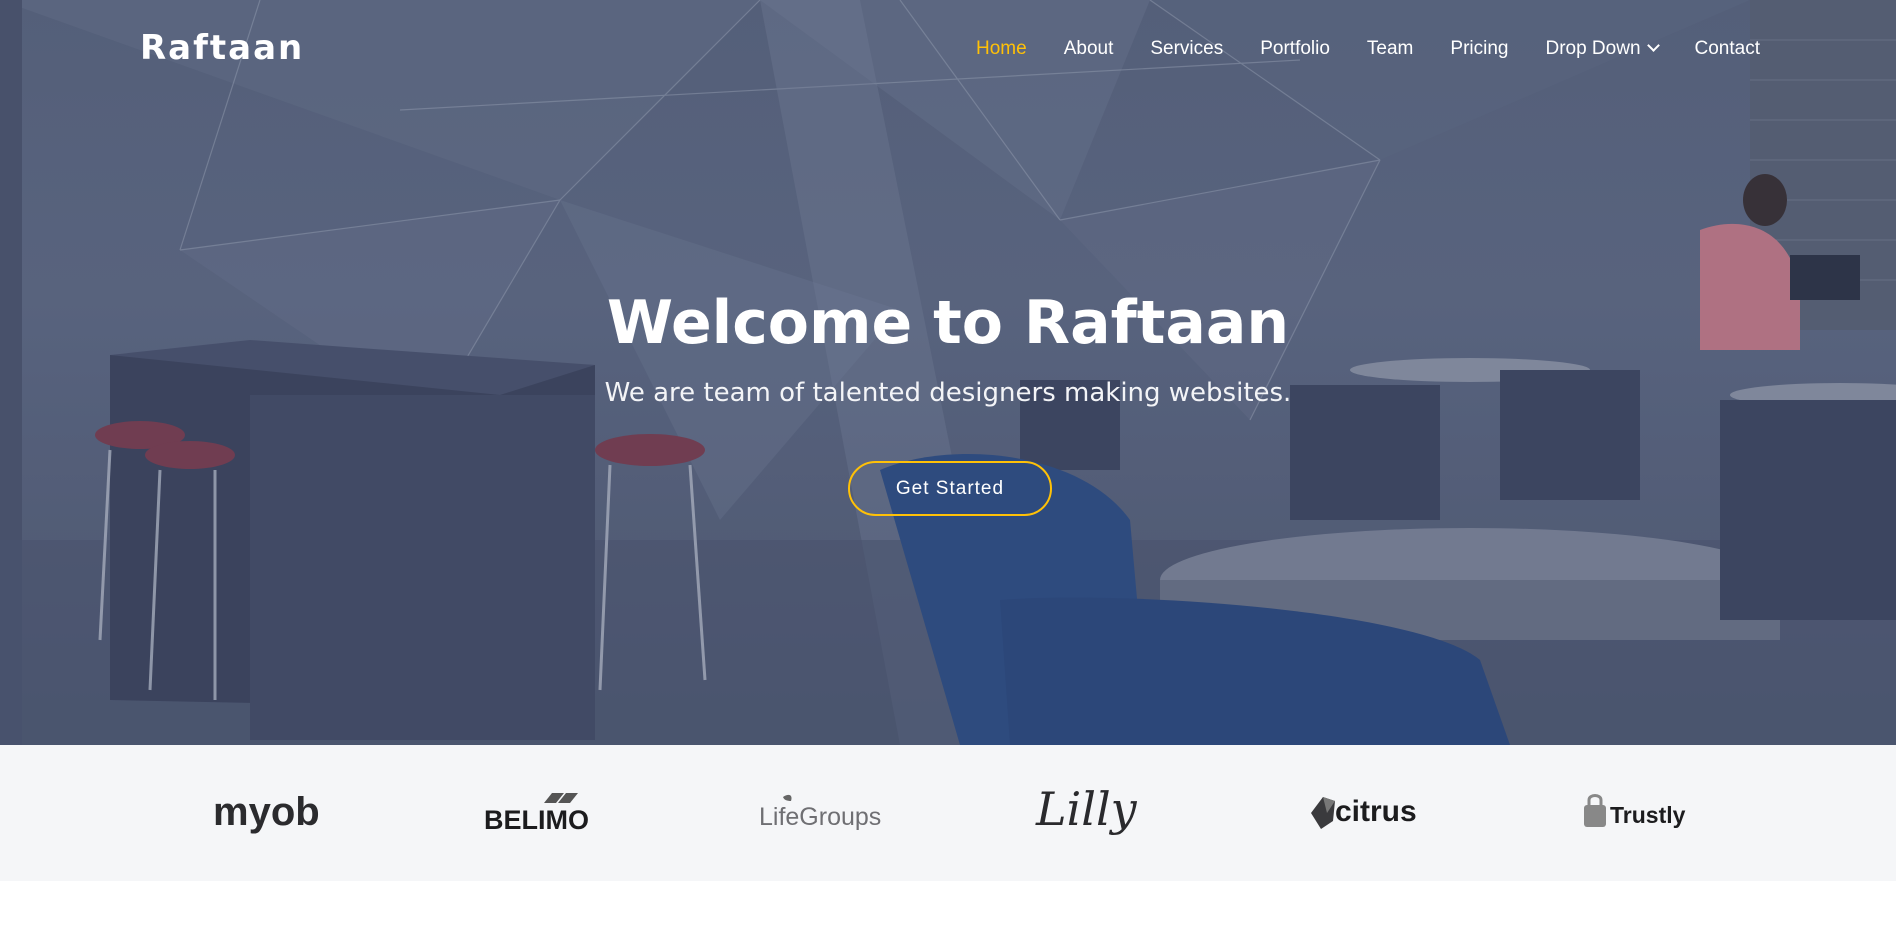 The width and height of the screenshot is (1896, 931). Describe the element at coordinates (1653, 45) in the screenshot. I see `chevron-down-icon` at that location.